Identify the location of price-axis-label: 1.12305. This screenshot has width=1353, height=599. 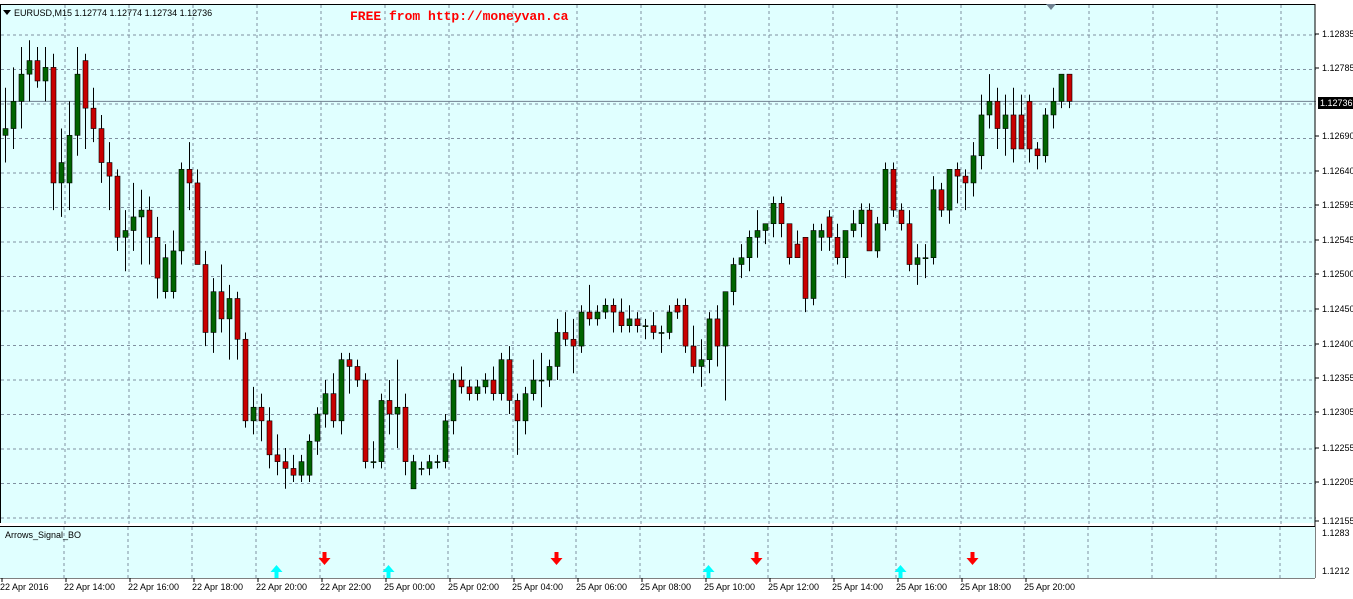
(1337, 412).